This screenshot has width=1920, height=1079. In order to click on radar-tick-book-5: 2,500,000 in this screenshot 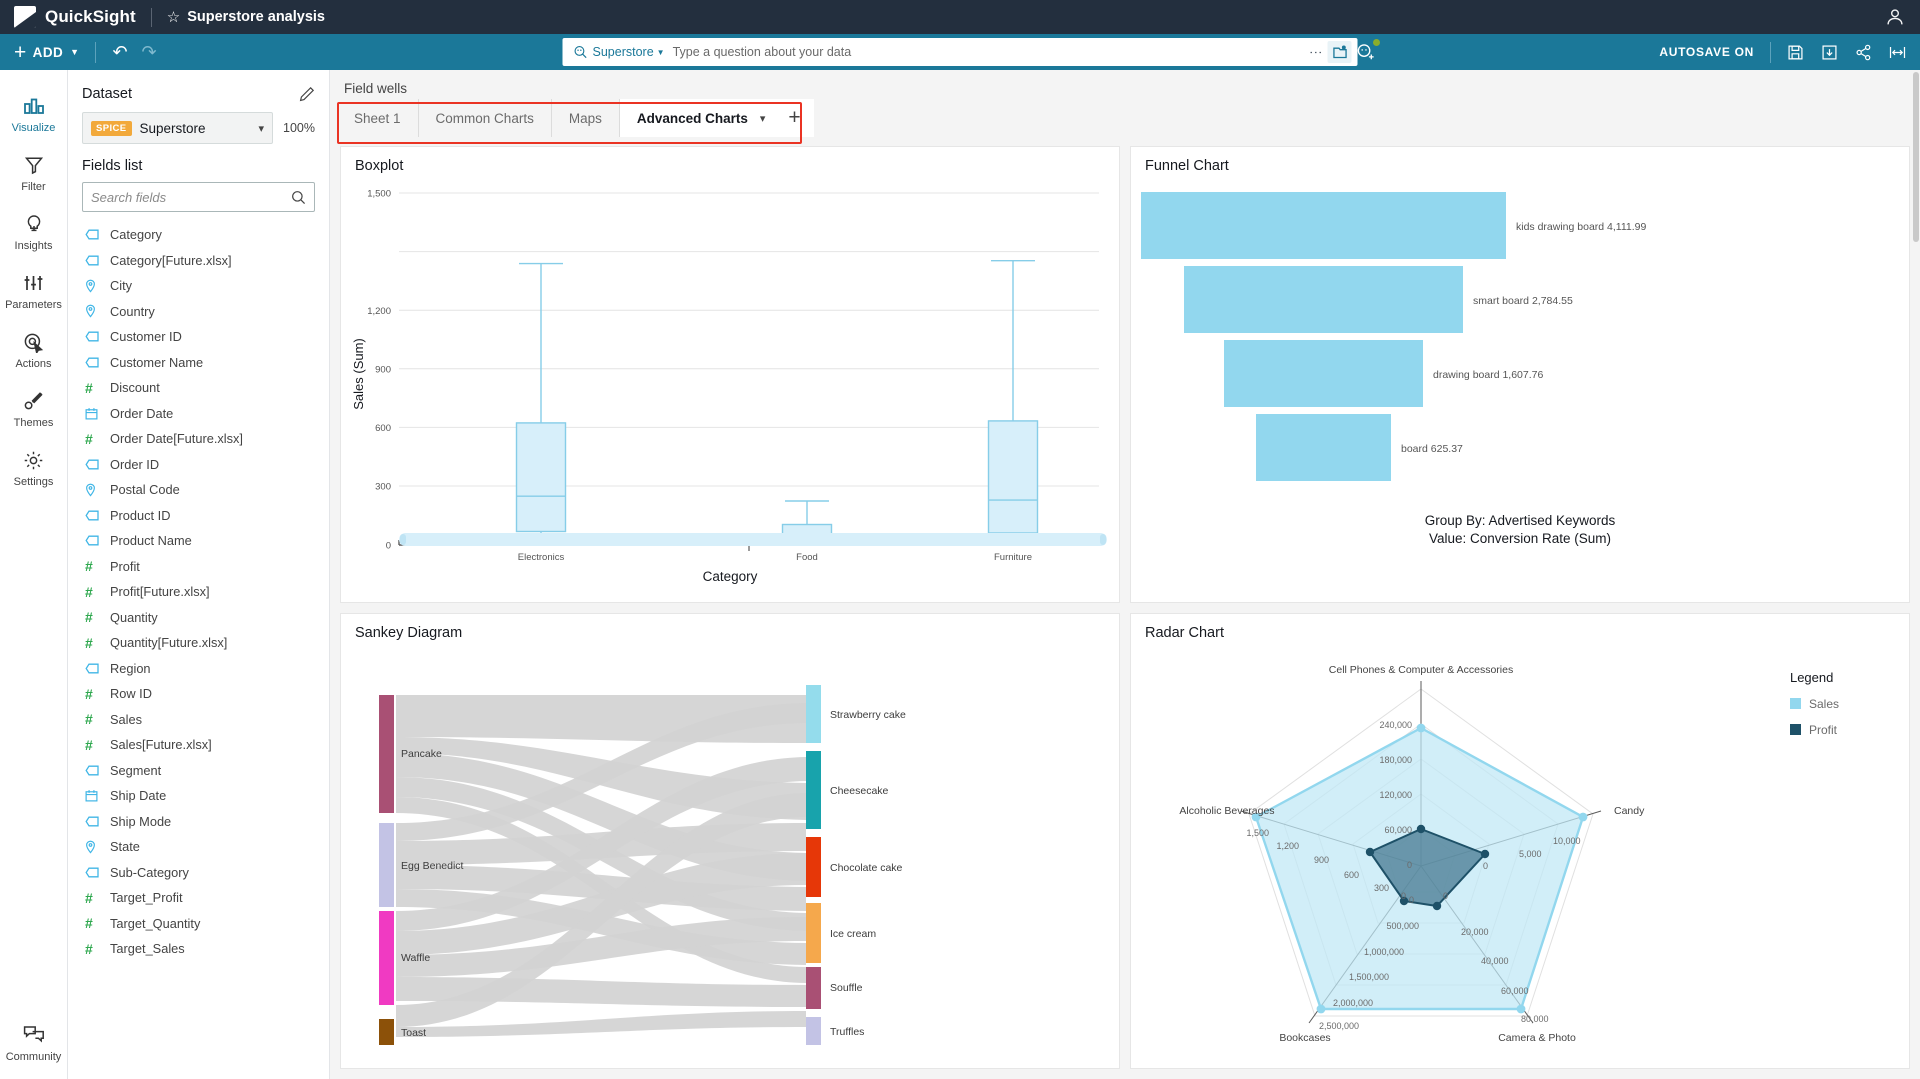, I will do `click(1339, 1026)`.